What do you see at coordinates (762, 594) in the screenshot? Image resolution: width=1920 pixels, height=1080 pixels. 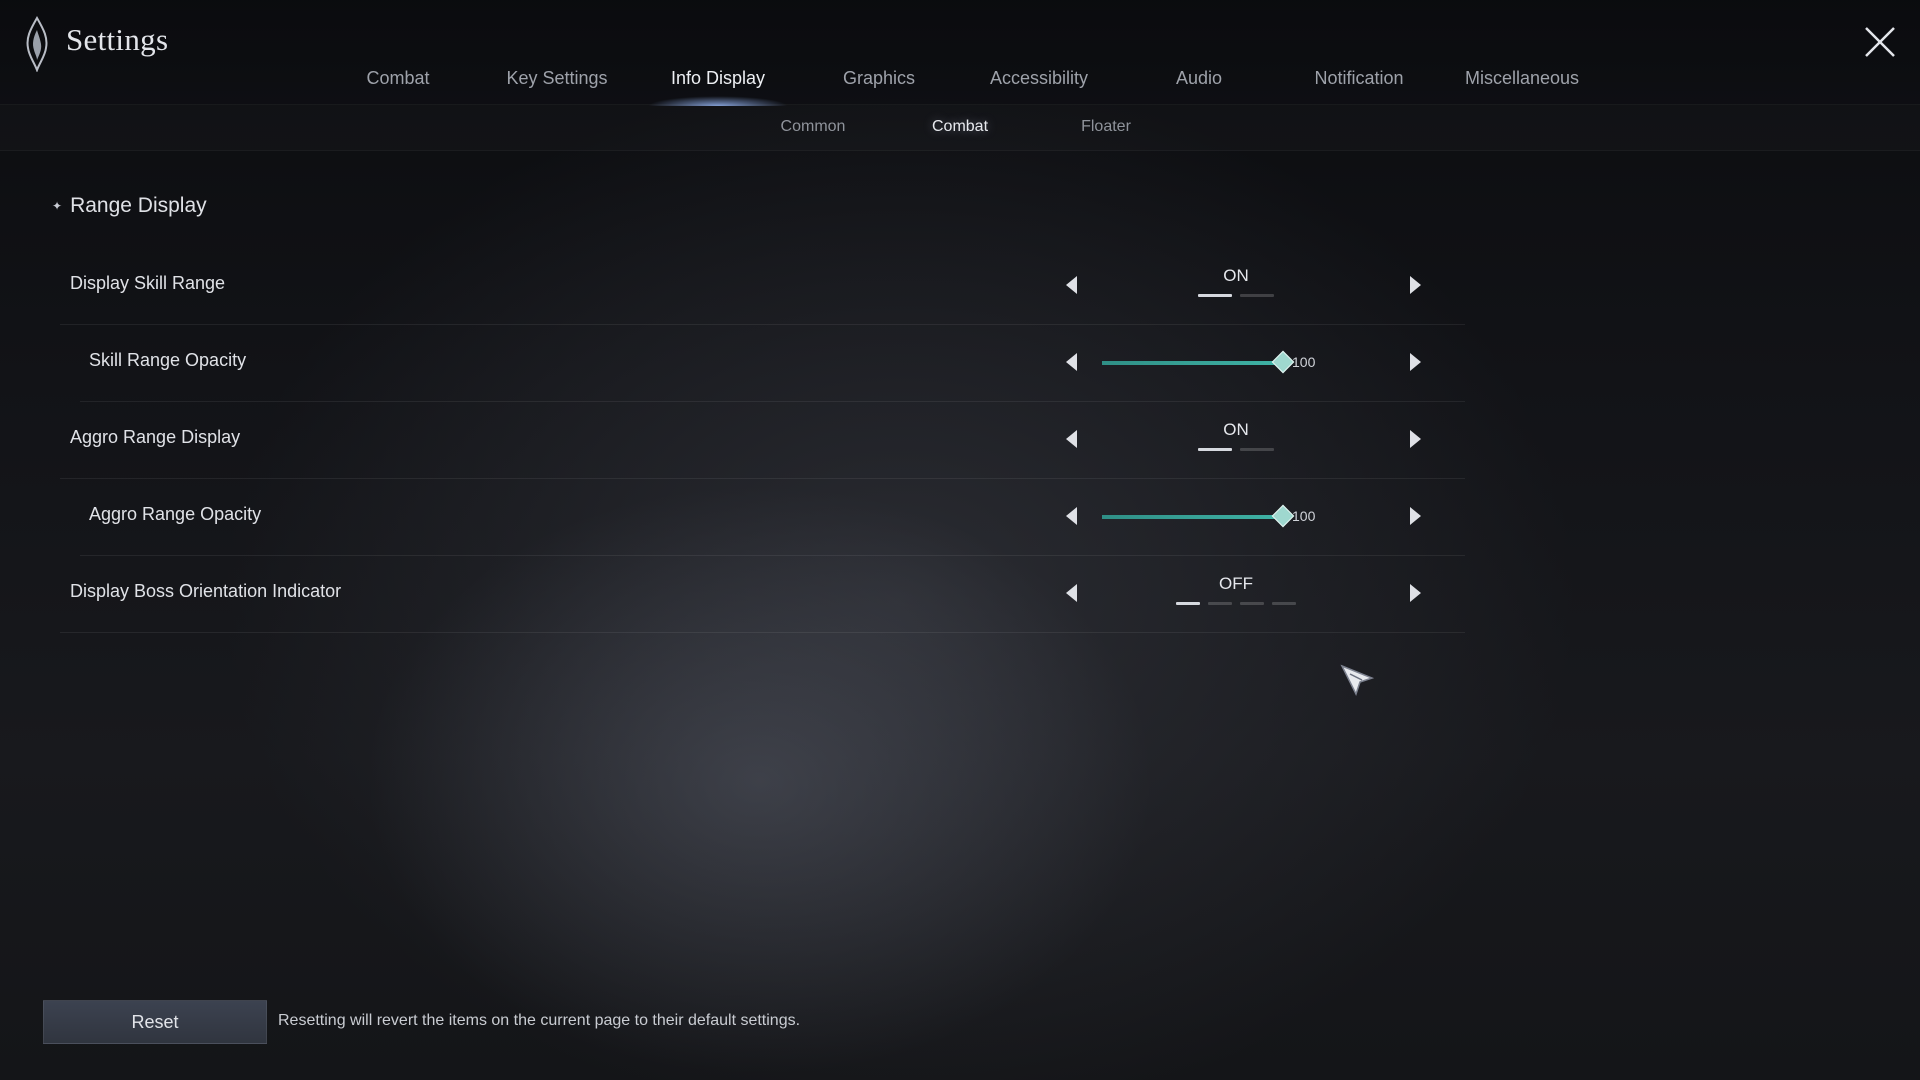 I see `setting-row-display-boss-orientation-indicator: Display Boss Orientation Indicator OFF` at bounding box center [762, 594].